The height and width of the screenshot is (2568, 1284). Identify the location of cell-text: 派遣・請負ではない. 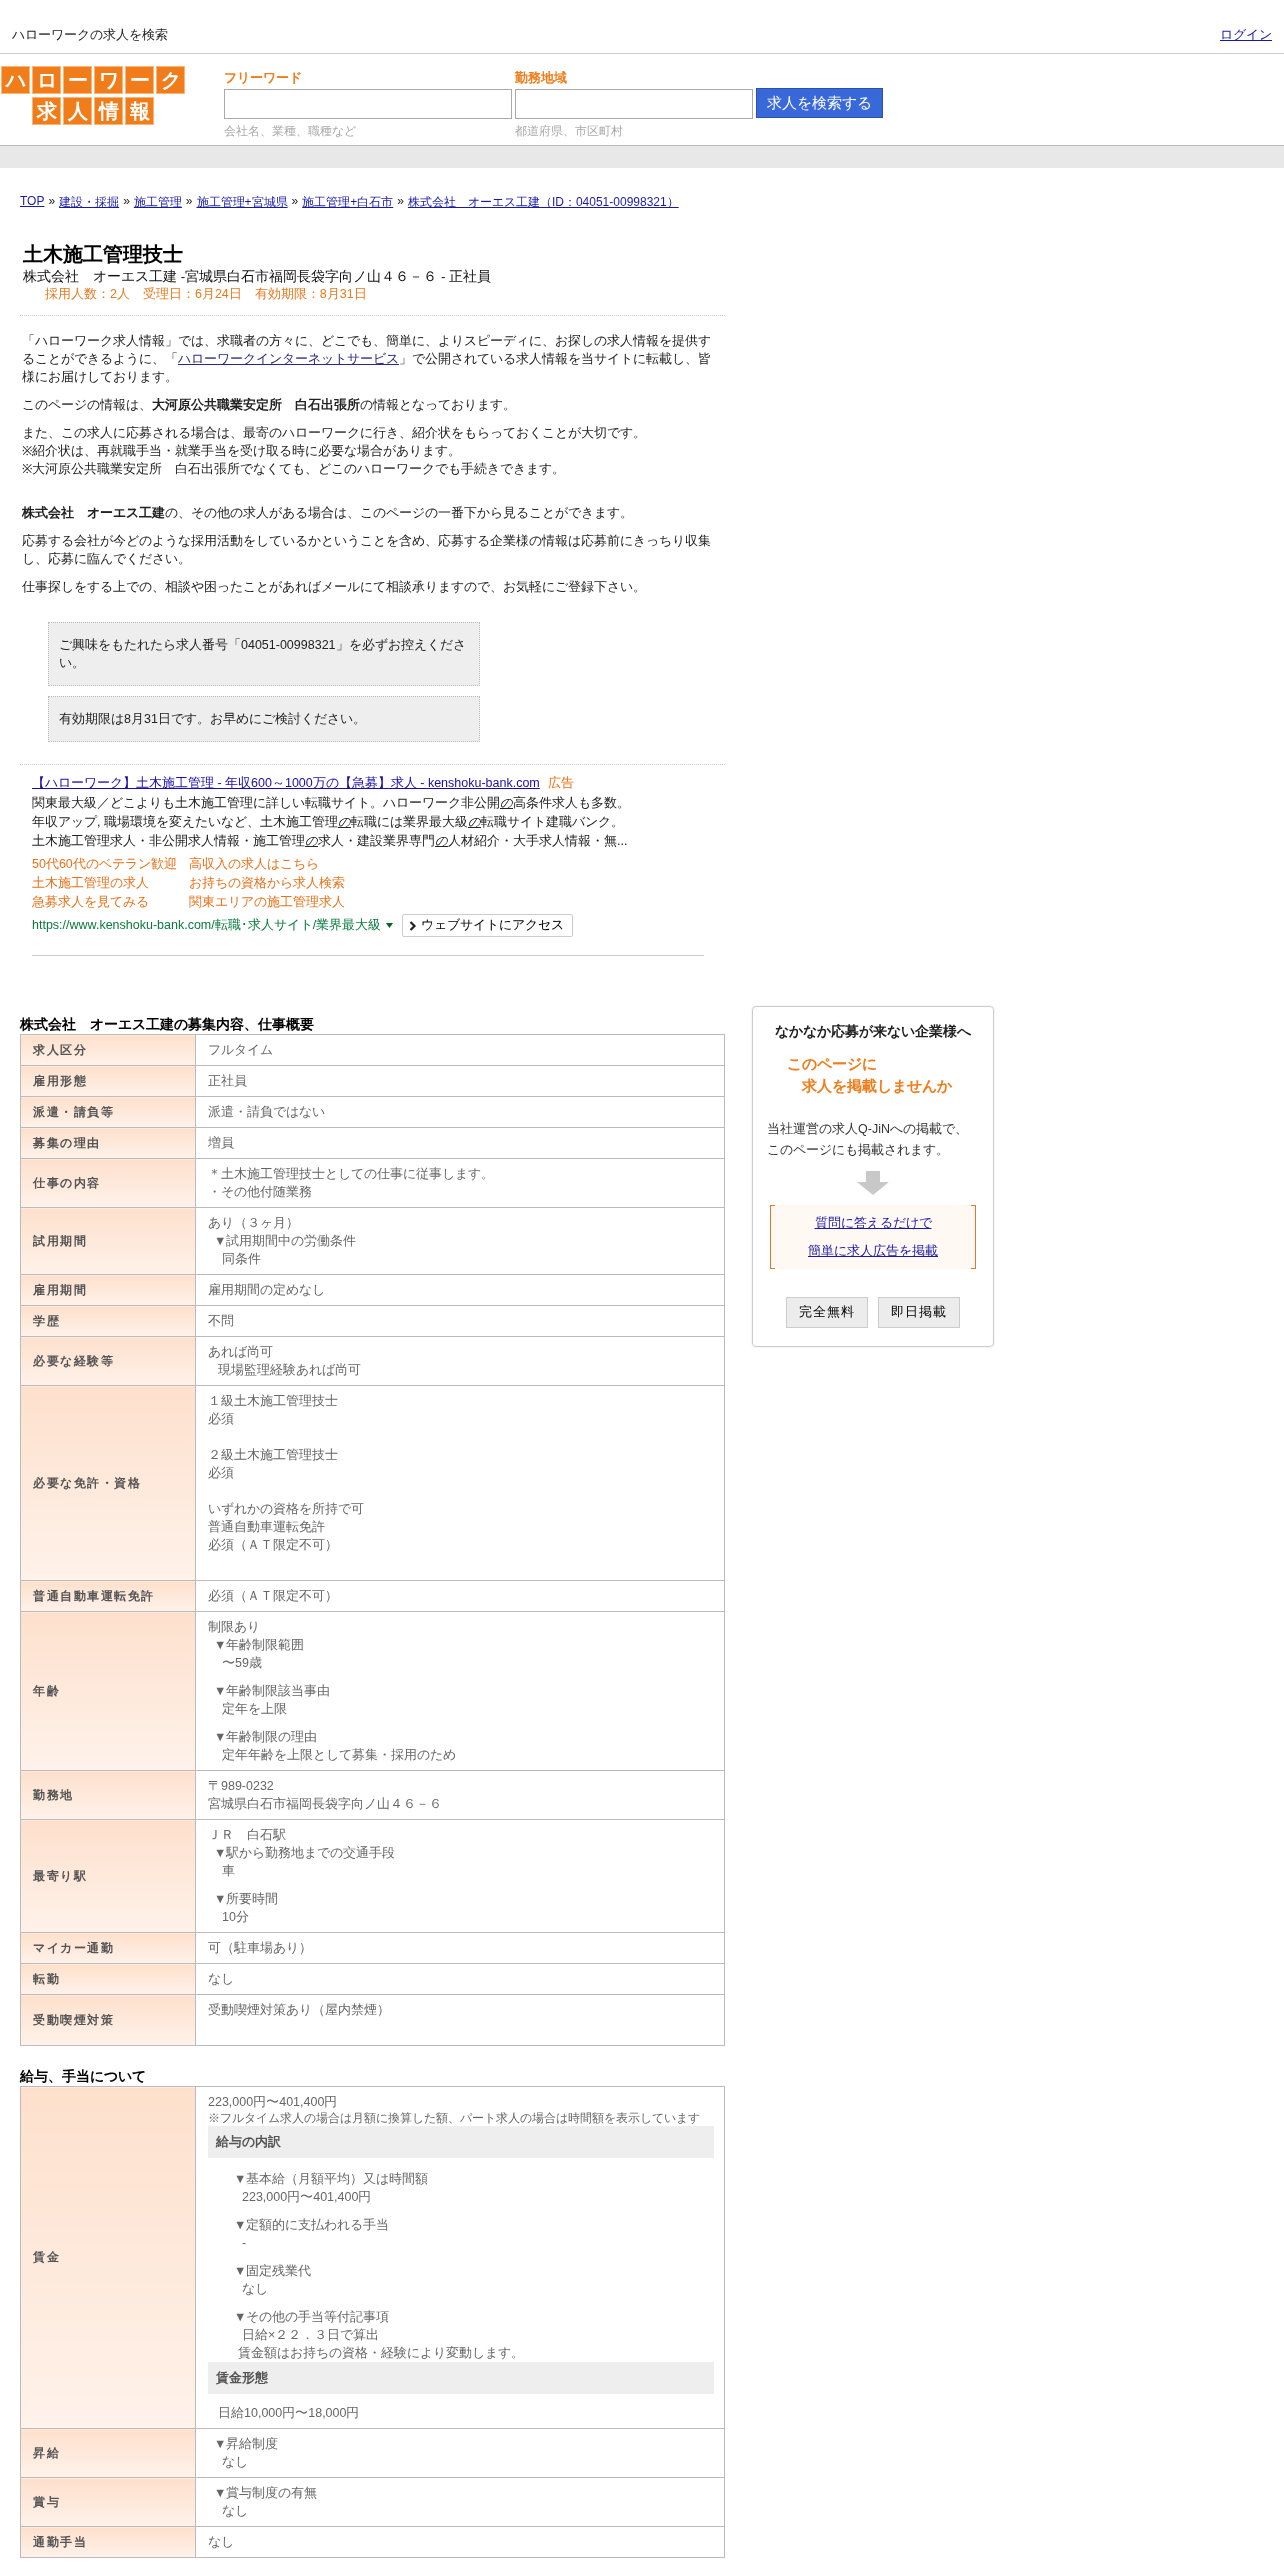
(267, 1112).